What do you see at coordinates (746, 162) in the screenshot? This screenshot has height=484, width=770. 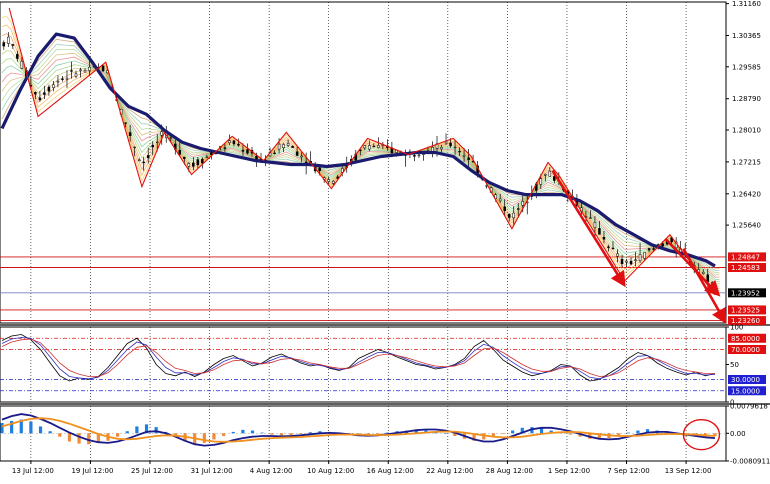 I see `y-tick-label: 1.27215` at bounding box center [746, 162].